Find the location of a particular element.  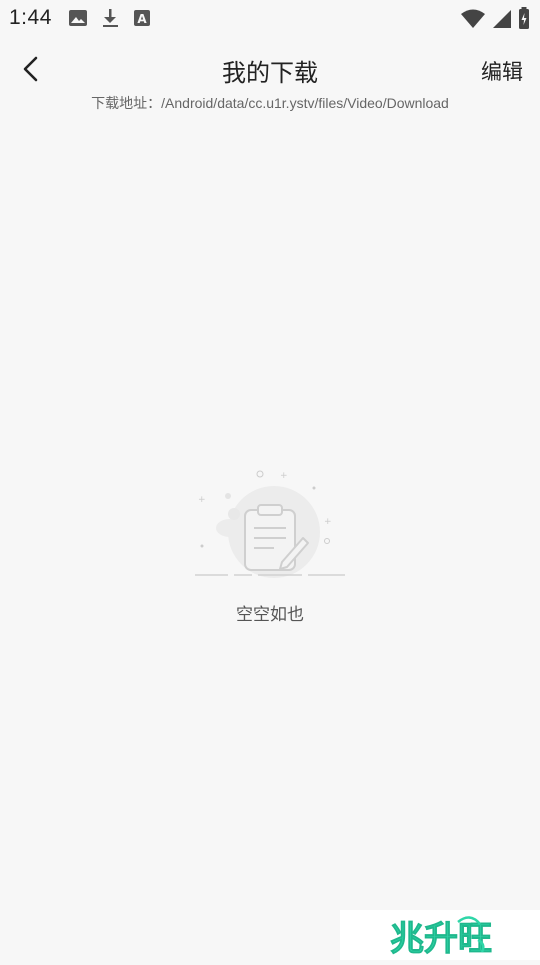

watermark-logo-art: 兆升旺 is located at coordinates (441, 937).